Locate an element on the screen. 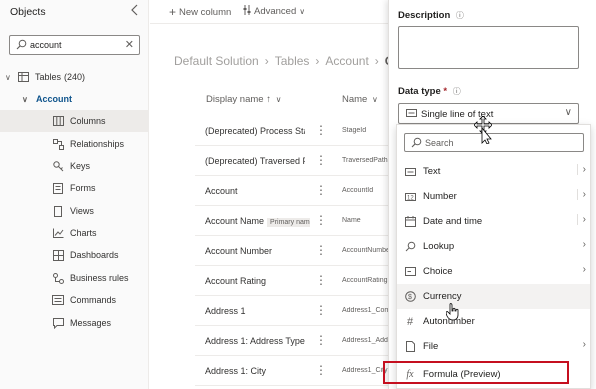  cell-name: Address1_City is located at coordinates (365, 370).